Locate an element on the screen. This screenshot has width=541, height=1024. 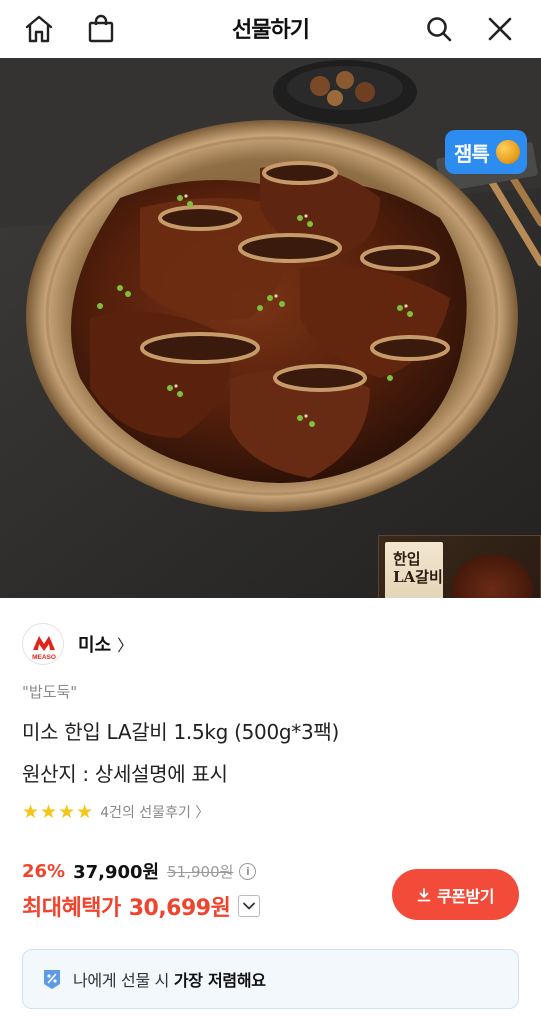
chevron-right-icon: 〉 is located at coordinates (125, 645).